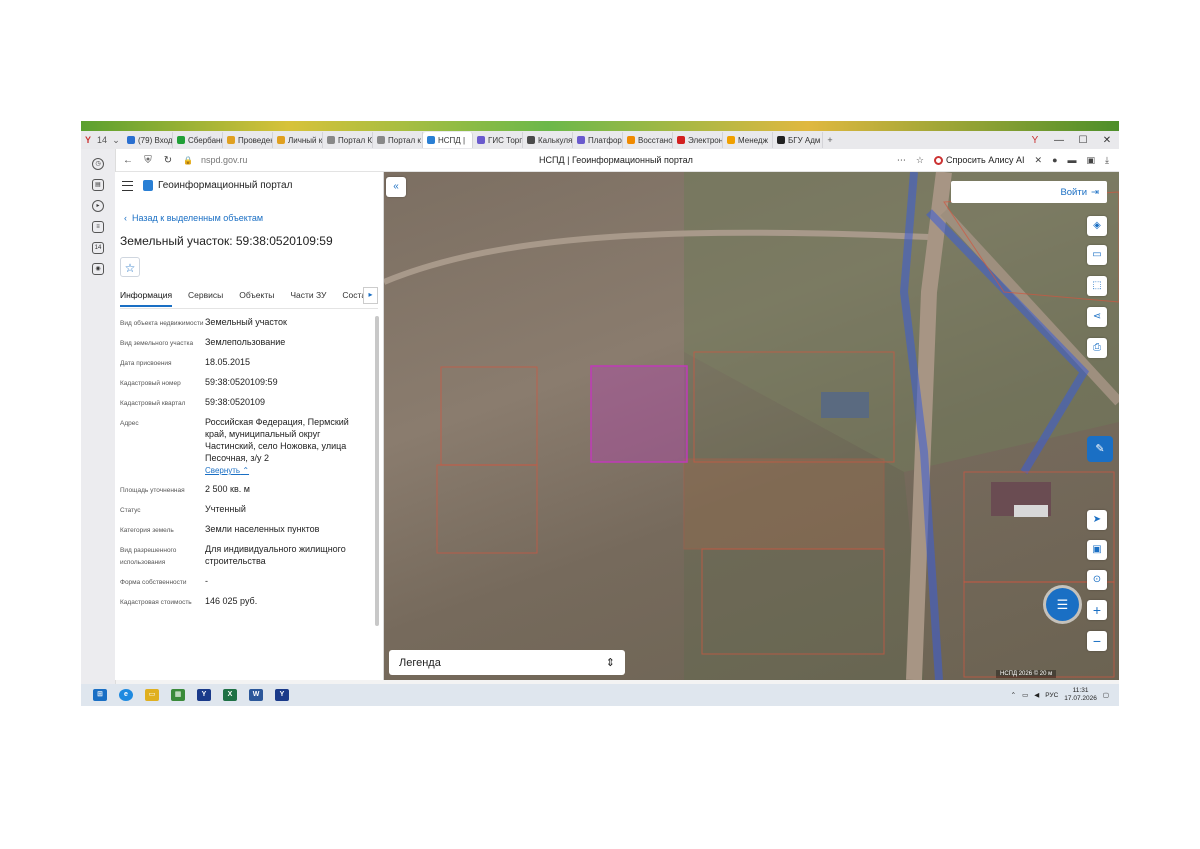 This screenshot has width=1200, height=849. I want to click on browser-tab: НСПД |, so click(448, 140).